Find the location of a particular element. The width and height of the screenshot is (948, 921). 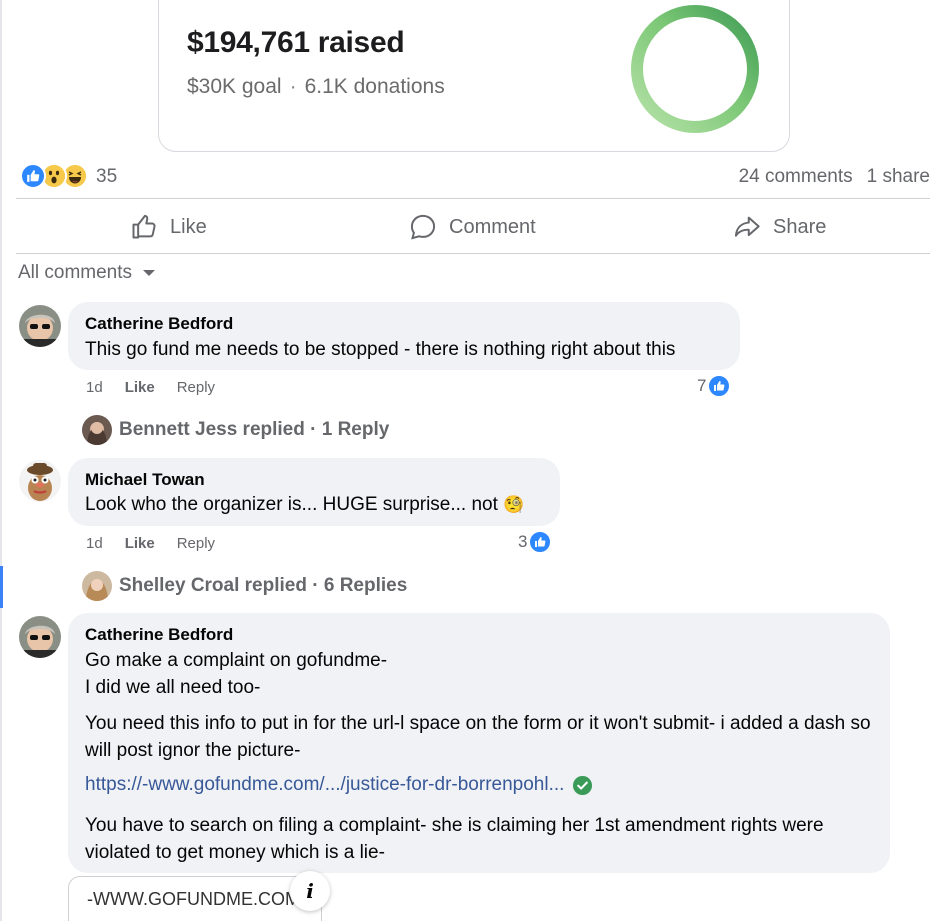

like-button: Like is located at coordinates (168, 227).